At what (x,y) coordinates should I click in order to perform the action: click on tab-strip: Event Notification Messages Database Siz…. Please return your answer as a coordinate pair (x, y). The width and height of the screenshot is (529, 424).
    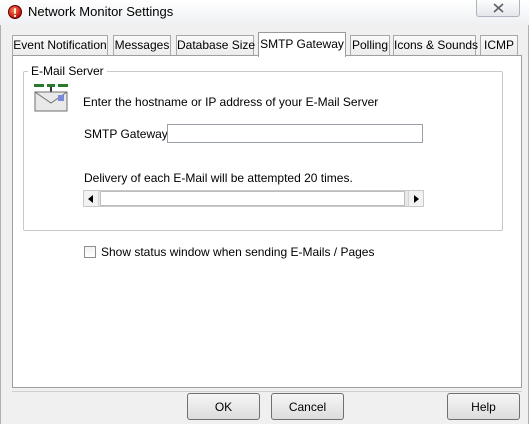
    Looking at the image, I should click on (267, 44).